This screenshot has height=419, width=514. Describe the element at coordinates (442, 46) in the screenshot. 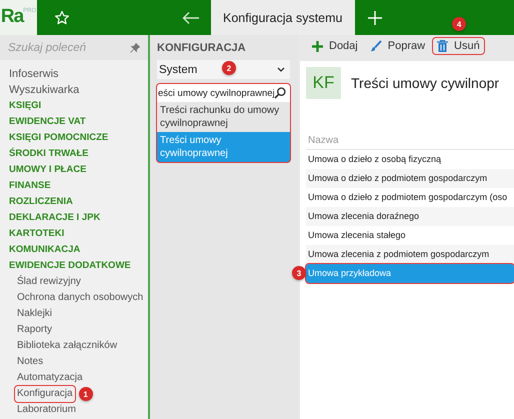

I see `trash-icon` at that location.